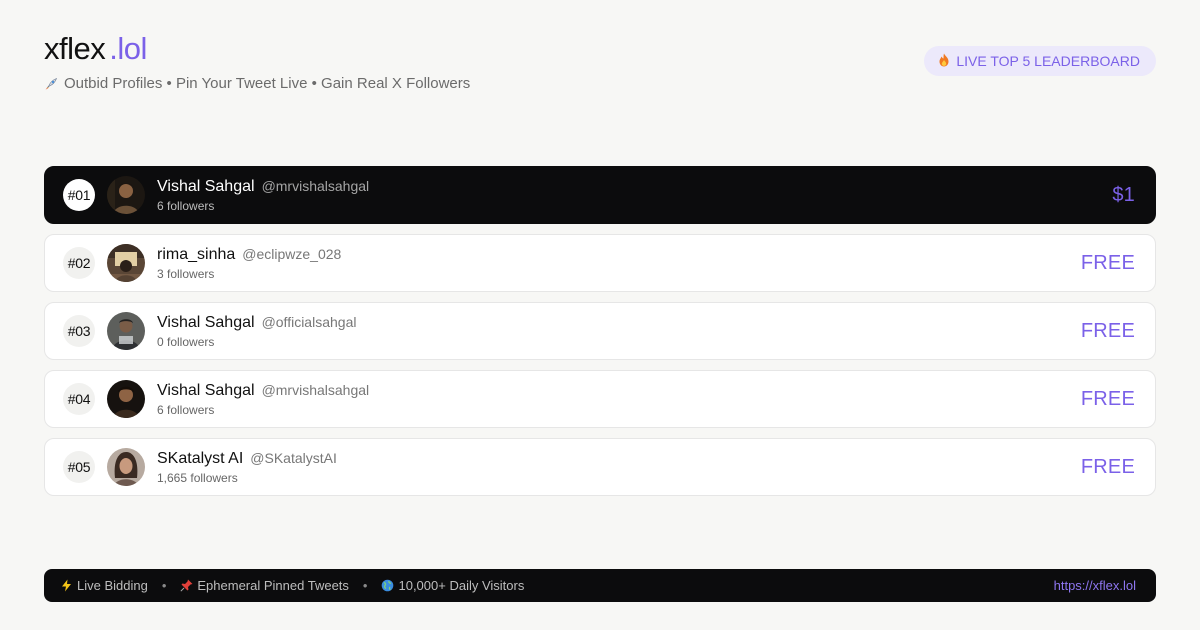 This screenshot has width=1200, height=630. Describe the element at coordinates (79, 399) in the screenshot. I see `rank-badge: #04` at that location.